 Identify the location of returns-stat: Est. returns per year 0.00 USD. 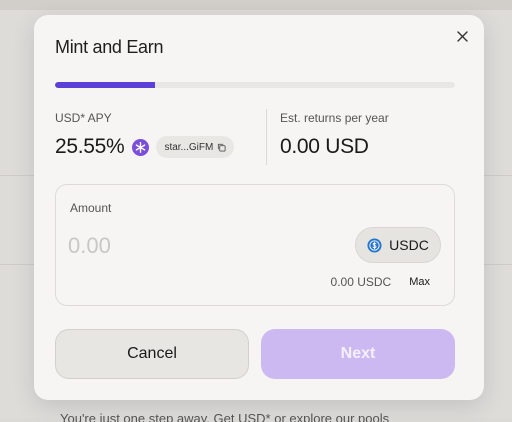
(334, 134).